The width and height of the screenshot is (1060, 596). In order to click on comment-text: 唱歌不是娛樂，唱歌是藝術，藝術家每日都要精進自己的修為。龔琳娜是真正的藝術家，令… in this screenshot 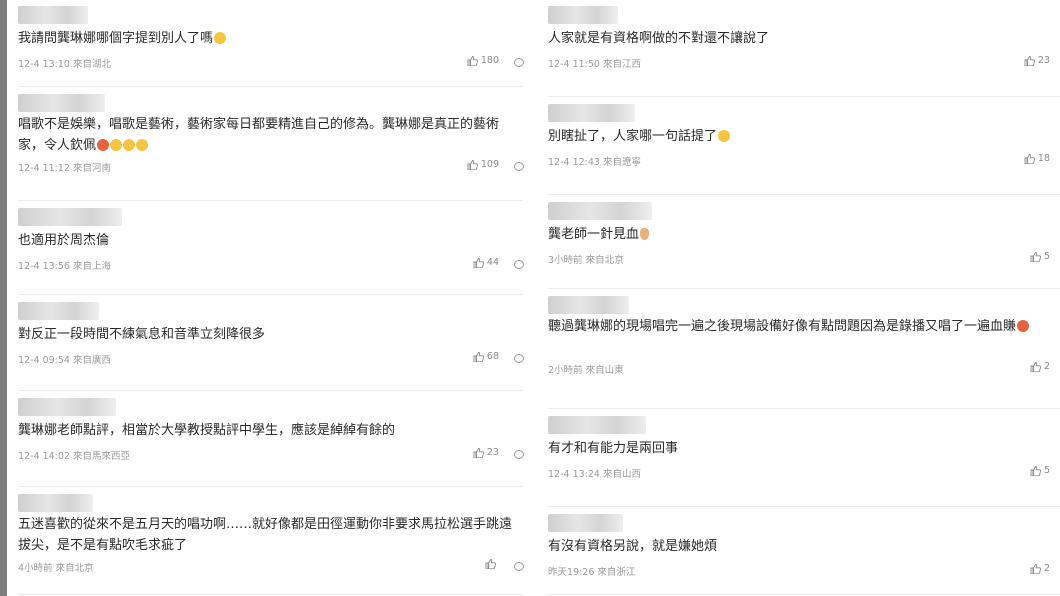, I will do `click(270, 135)`.